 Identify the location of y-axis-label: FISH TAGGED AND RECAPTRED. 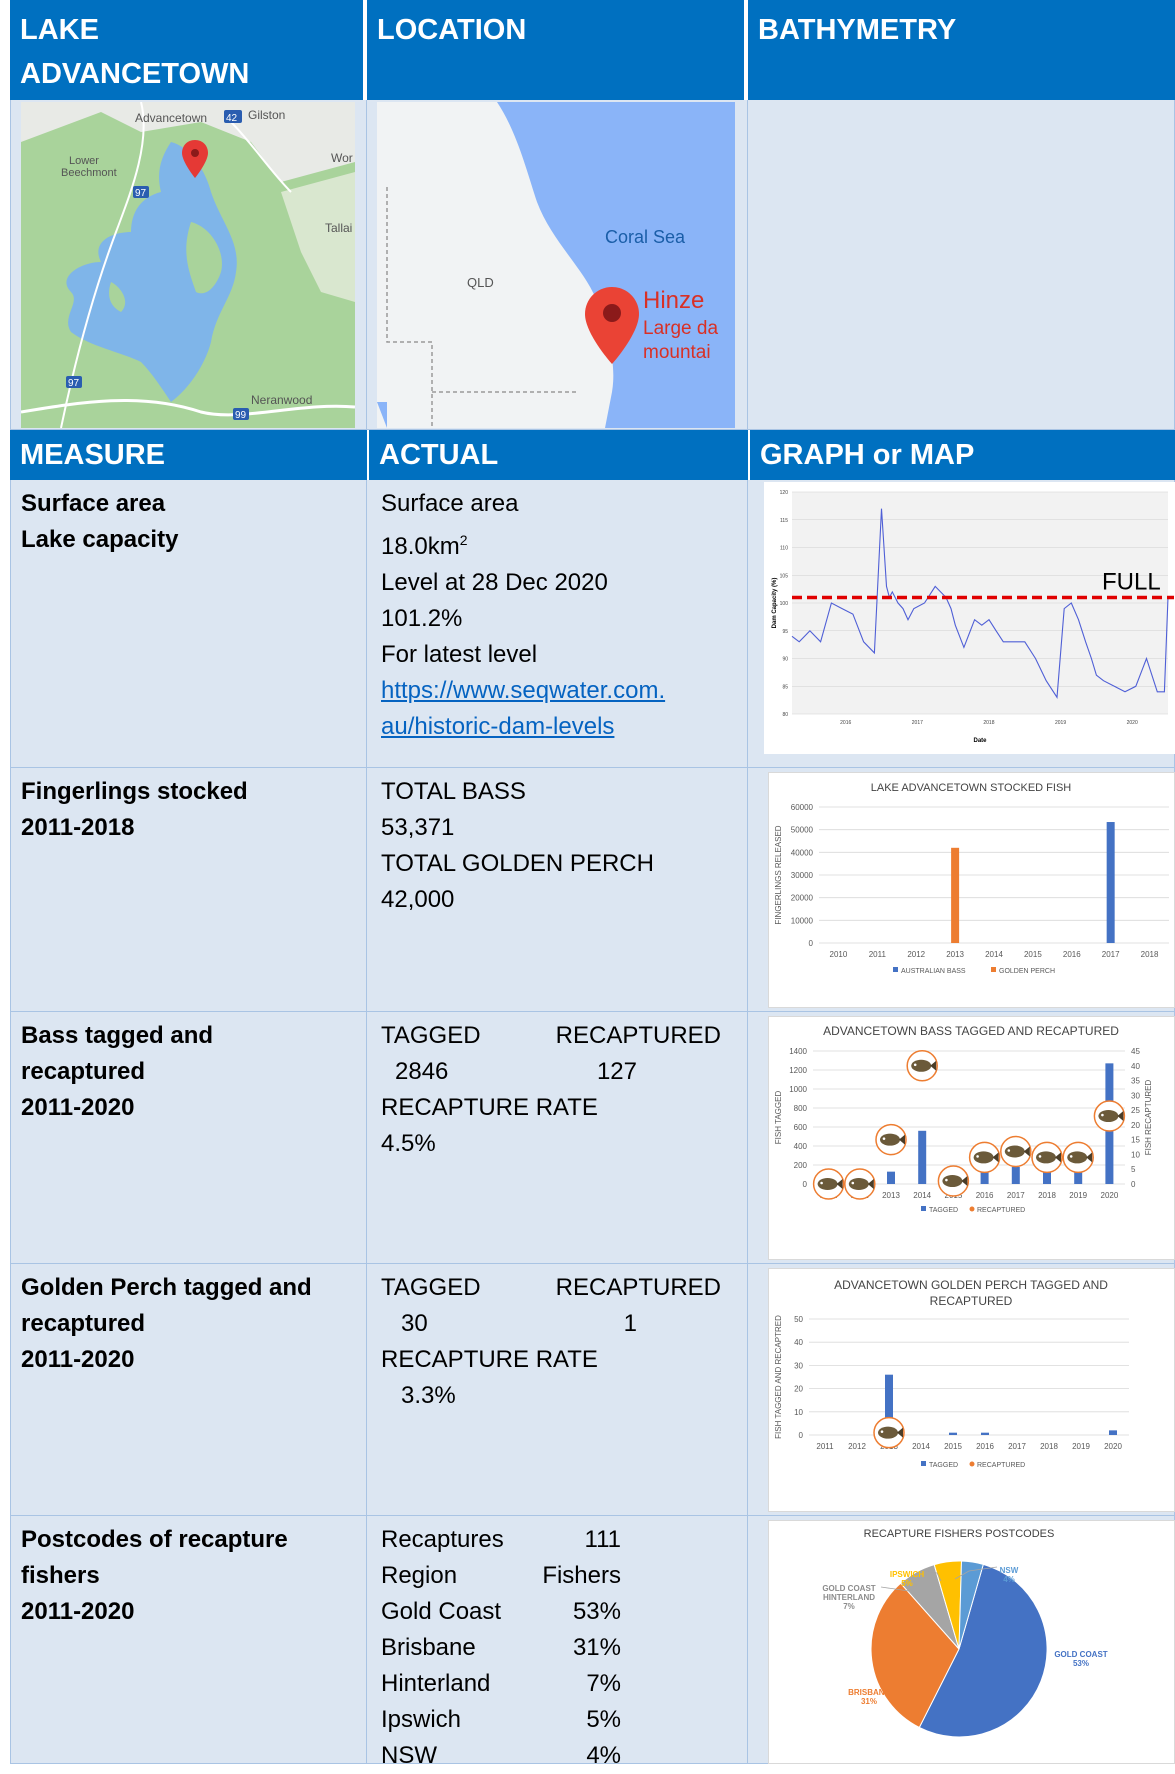
(778, 1377).